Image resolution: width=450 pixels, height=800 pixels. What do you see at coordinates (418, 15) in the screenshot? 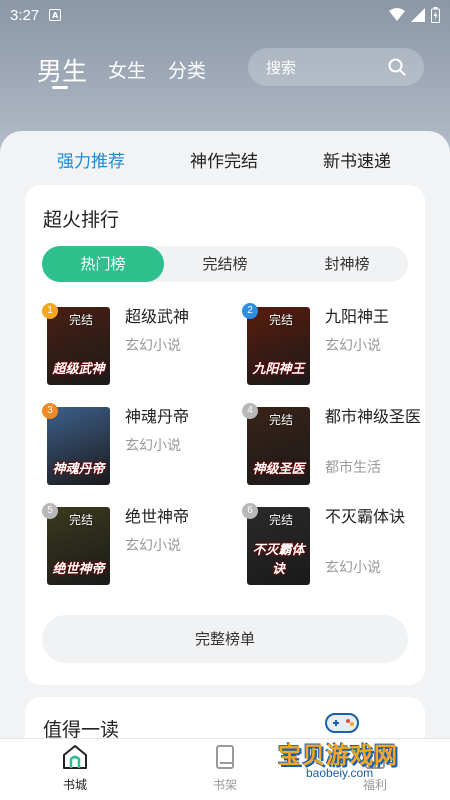
I see `signal-icon` at bounding box center [418, 15].